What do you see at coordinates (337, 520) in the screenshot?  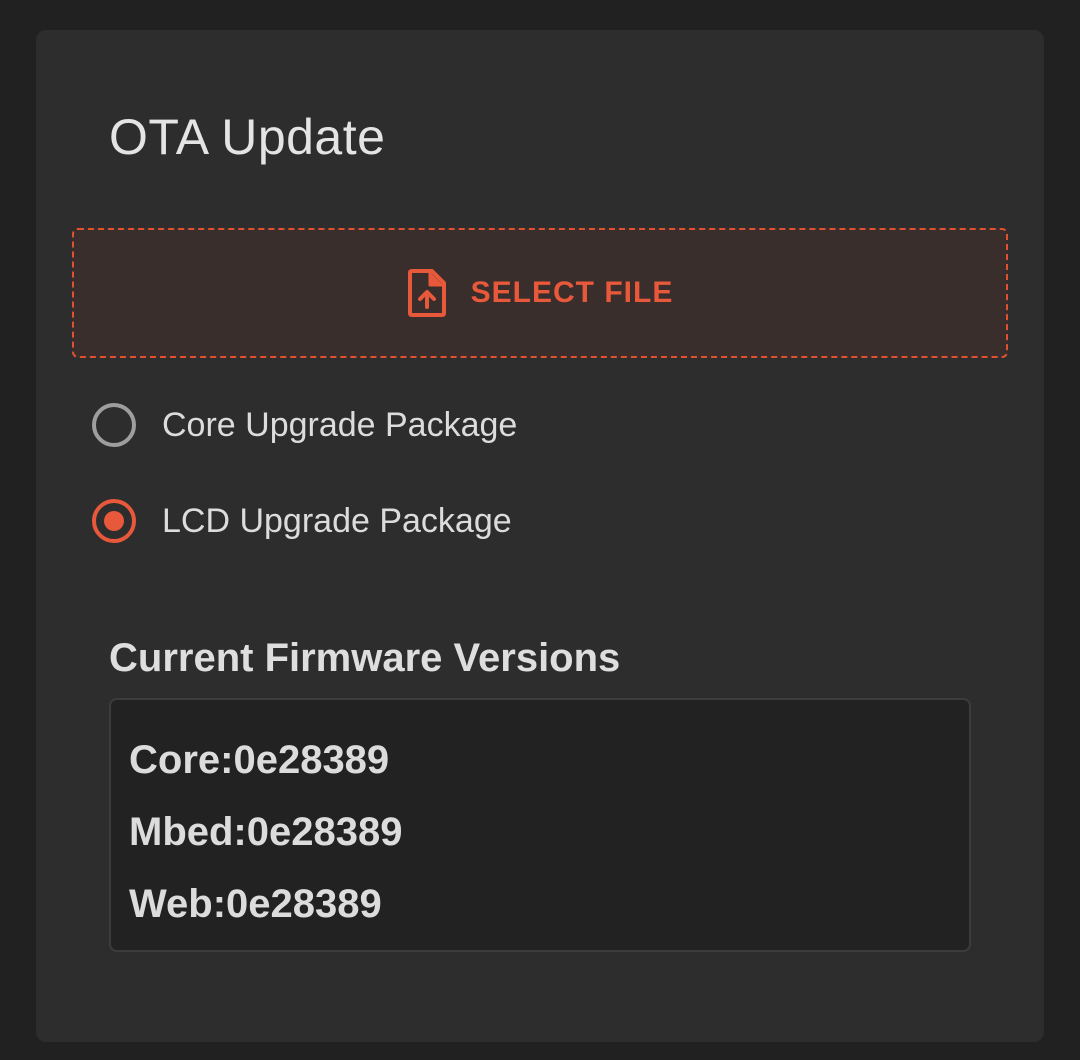 I see `radio-label-lcd: LCD Upgrade Package` at bounding box center [337, 520].